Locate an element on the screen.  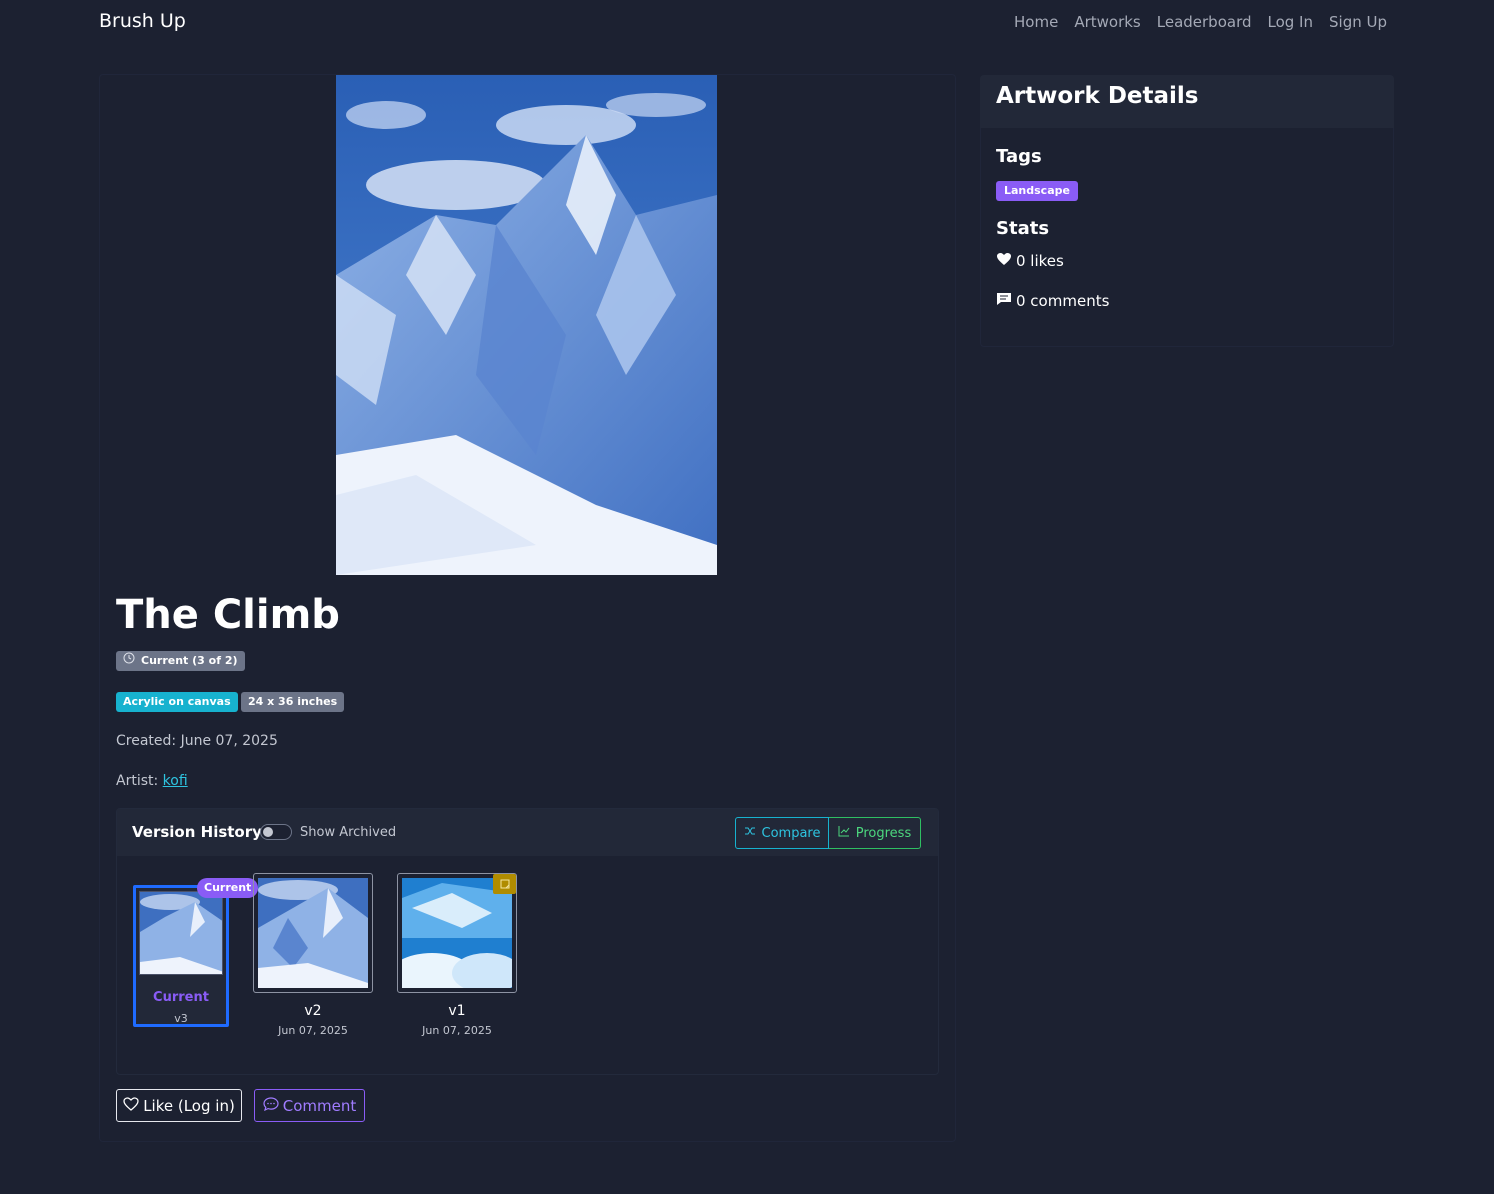
artist-link: kofi is located at coordinates (175, 781).